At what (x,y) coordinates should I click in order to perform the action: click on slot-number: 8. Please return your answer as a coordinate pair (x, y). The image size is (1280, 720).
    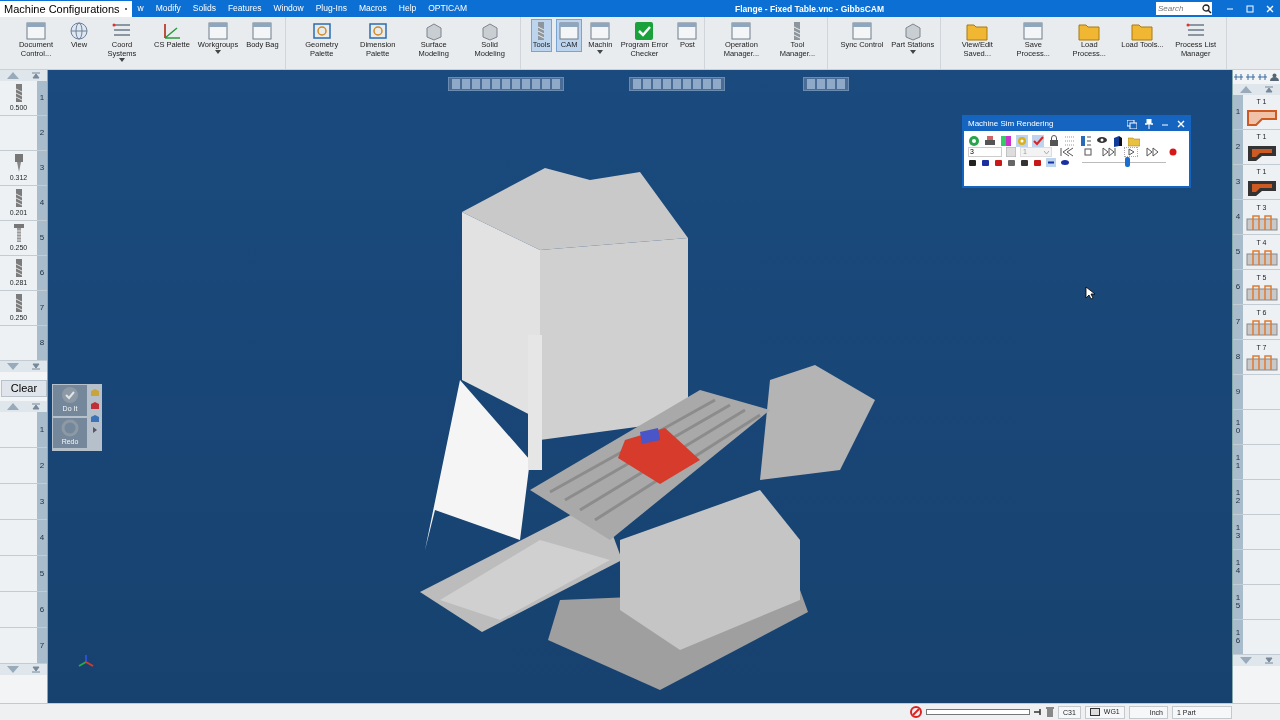
    Looking at the image, I should click on (1238, 357).